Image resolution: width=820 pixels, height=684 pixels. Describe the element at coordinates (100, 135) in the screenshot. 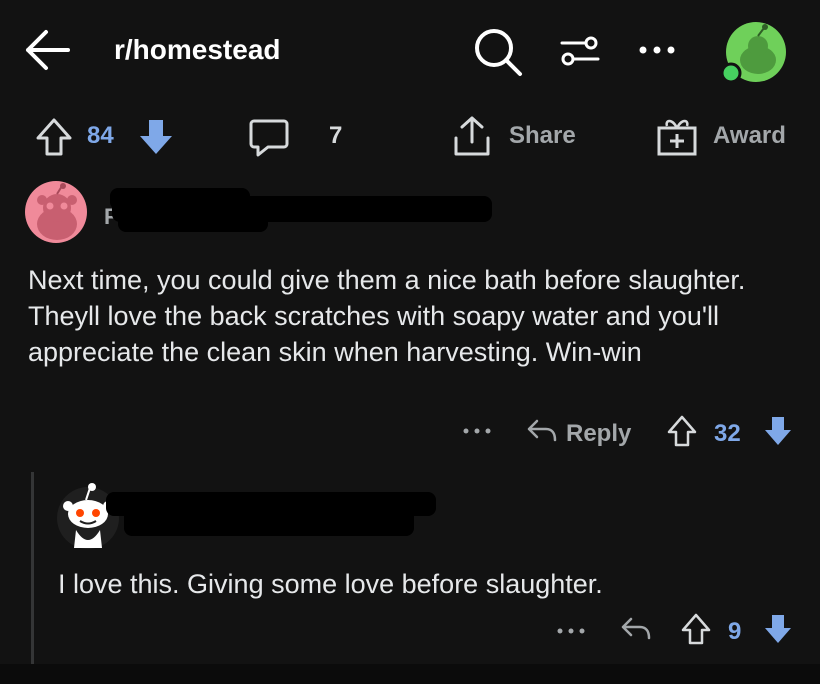

I see `post-vote-count: 84` at that location.